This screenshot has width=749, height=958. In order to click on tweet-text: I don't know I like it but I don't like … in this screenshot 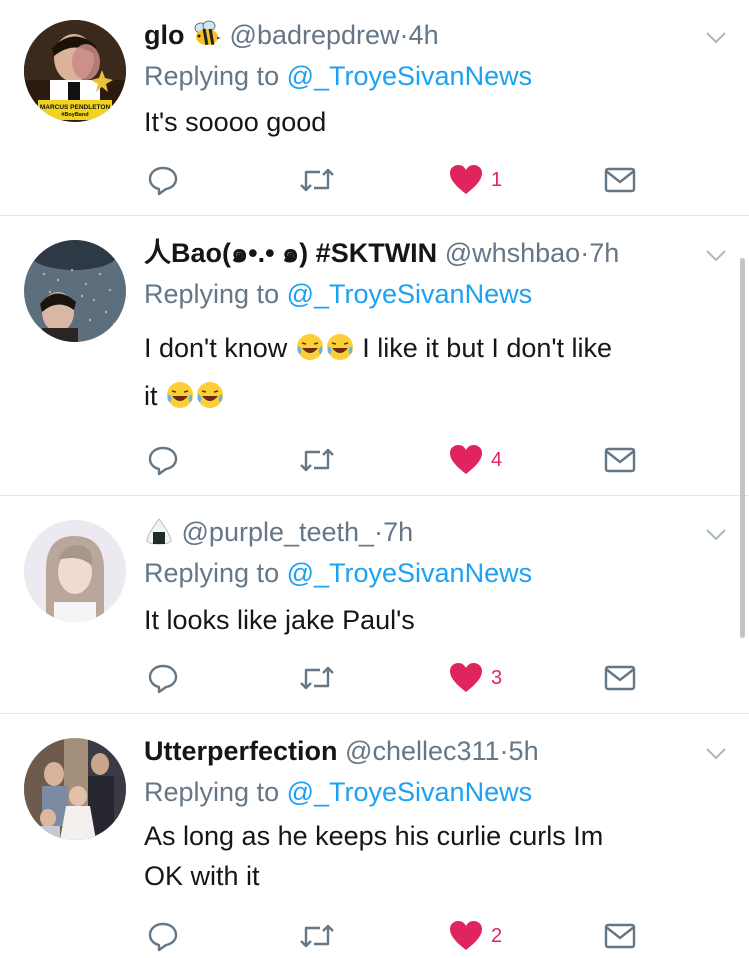, I will do `click(431, 372)`.